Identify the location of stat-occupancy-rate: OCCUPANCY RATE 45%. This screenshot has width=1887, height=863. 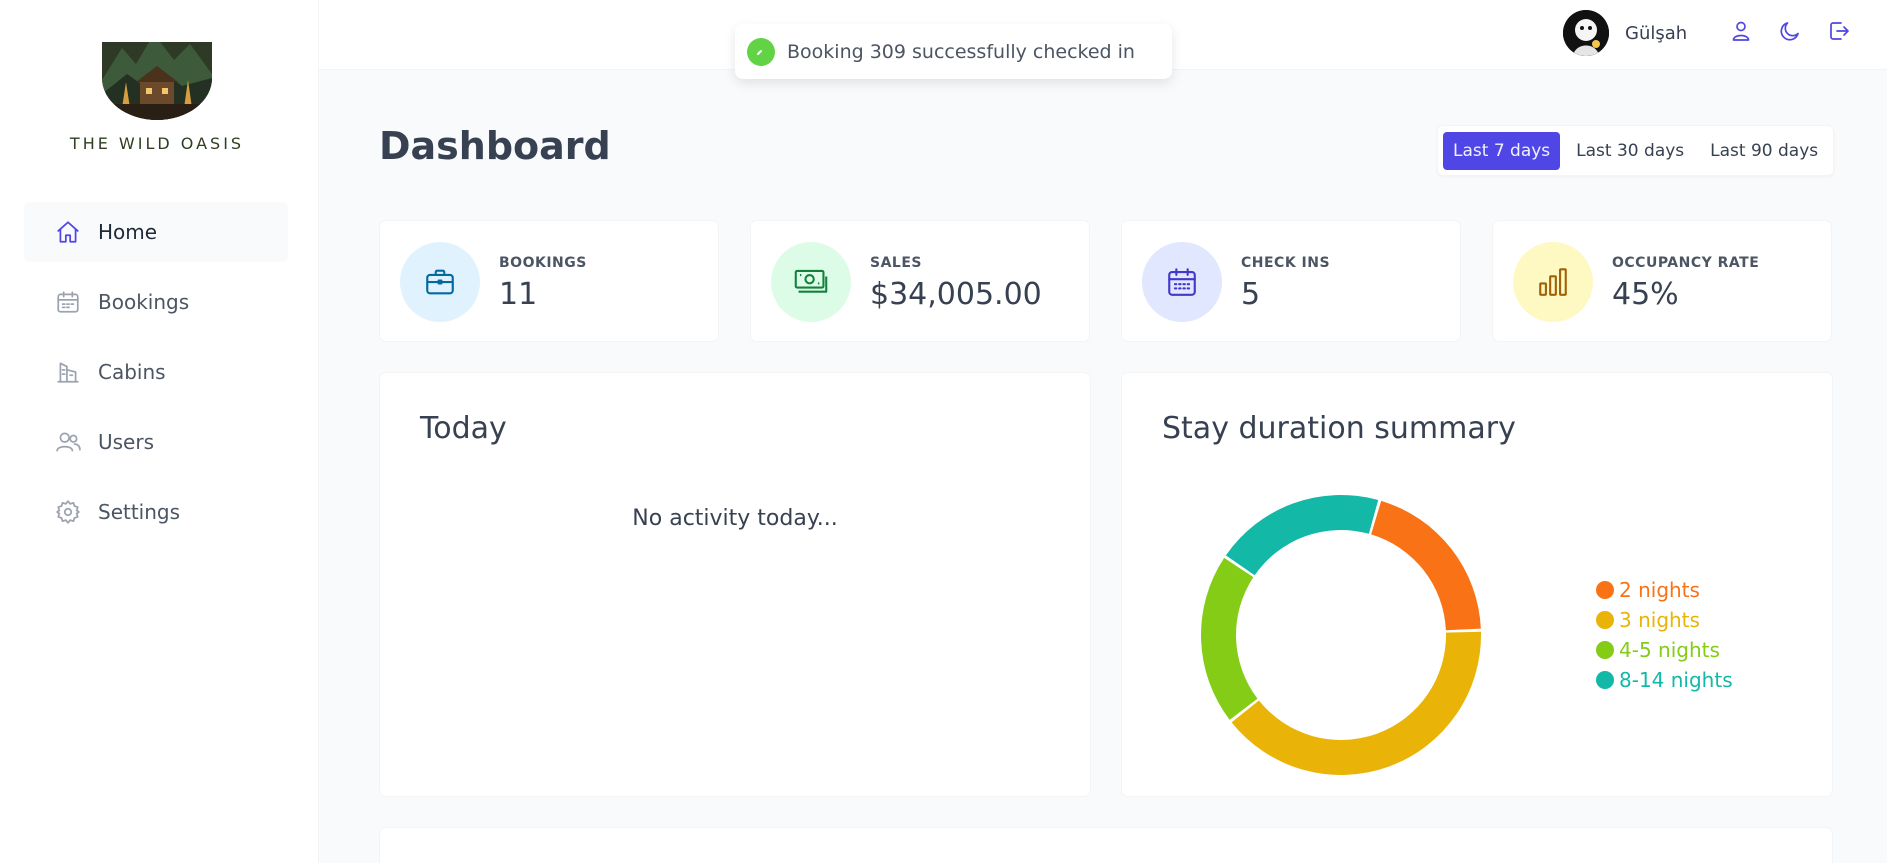
(1662, 281).